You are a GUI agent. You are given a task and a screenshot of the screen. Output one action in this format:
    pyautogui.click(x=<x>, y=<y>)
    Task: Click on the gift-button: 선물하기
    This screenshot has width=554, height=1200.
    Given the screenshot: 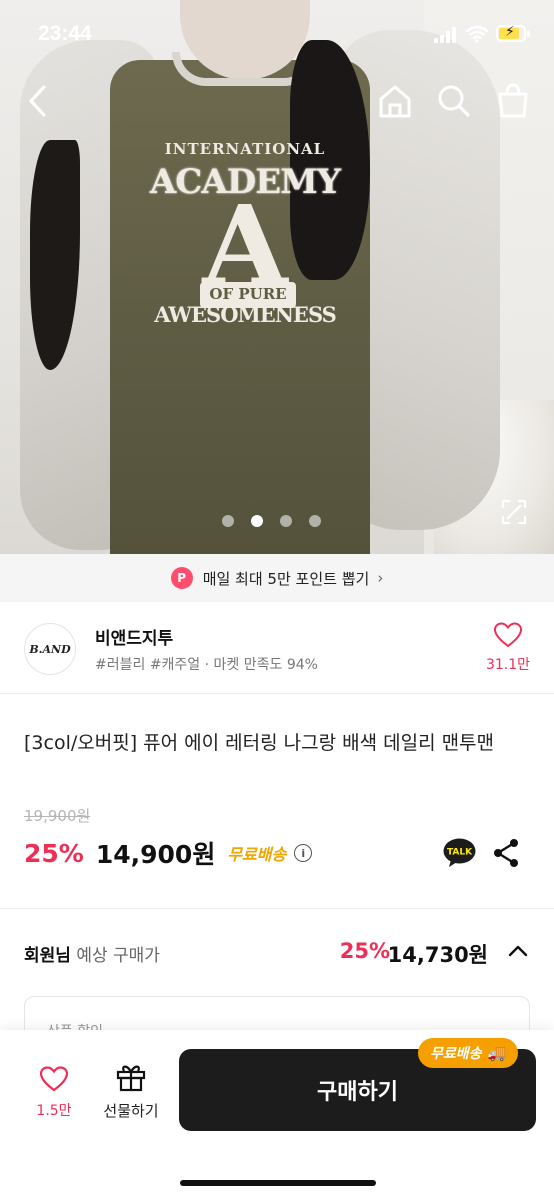 What is the action you would take?
    pyautogui.click(x=131, y=1091)
    